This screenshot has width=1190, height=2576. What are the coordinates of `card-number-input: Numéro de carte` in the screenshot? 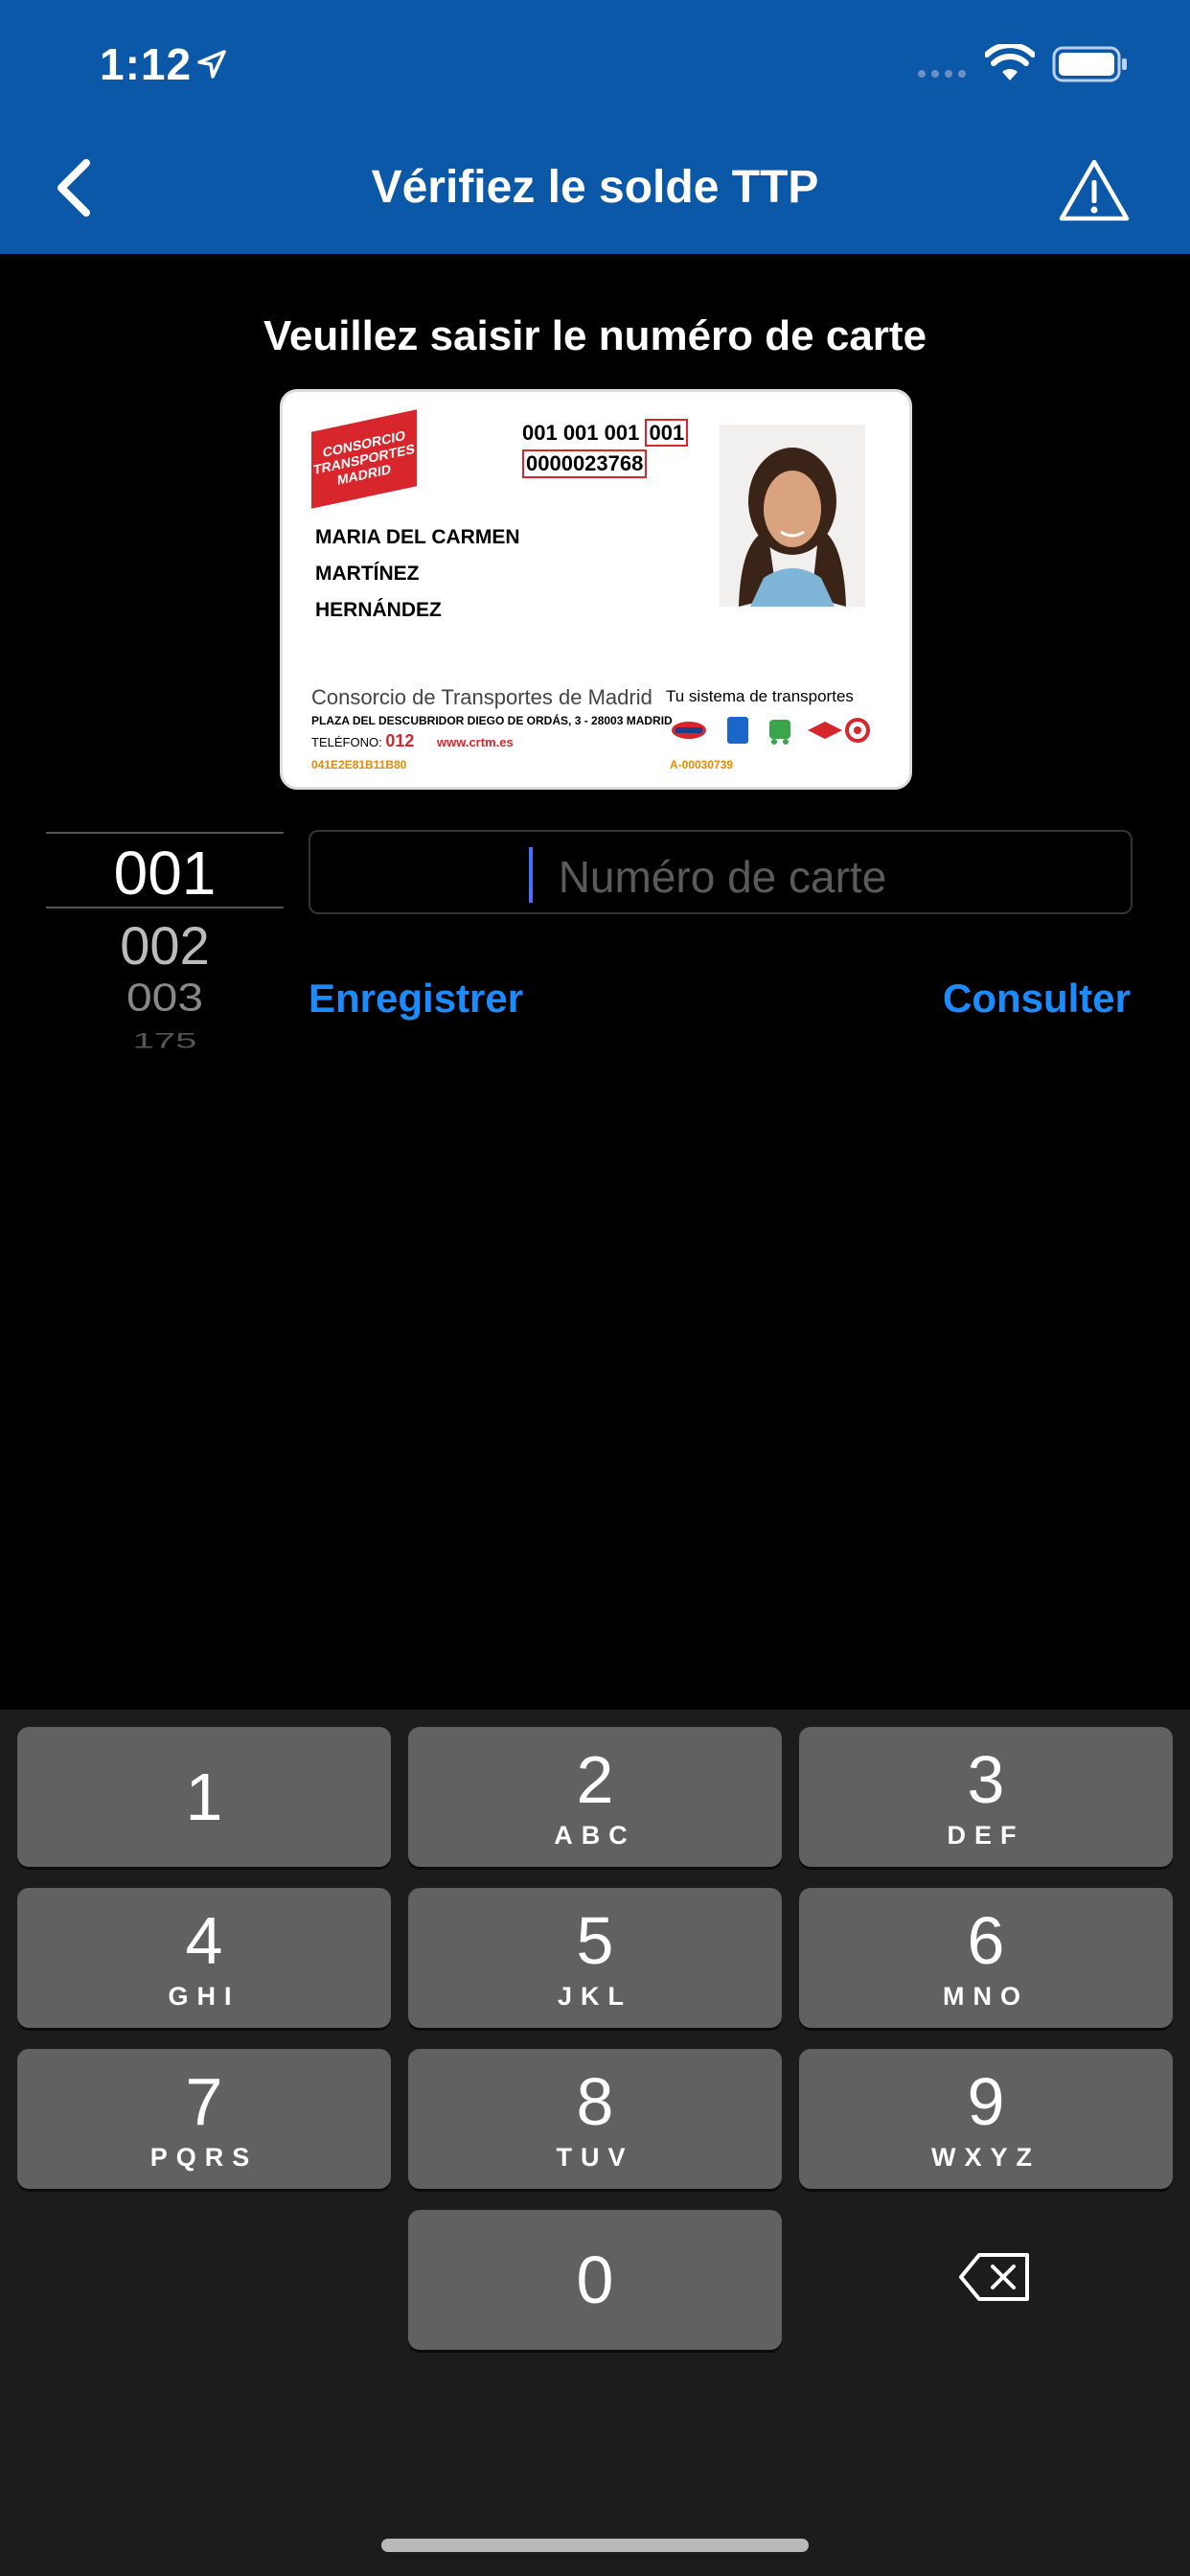 It's located at (721, 872).